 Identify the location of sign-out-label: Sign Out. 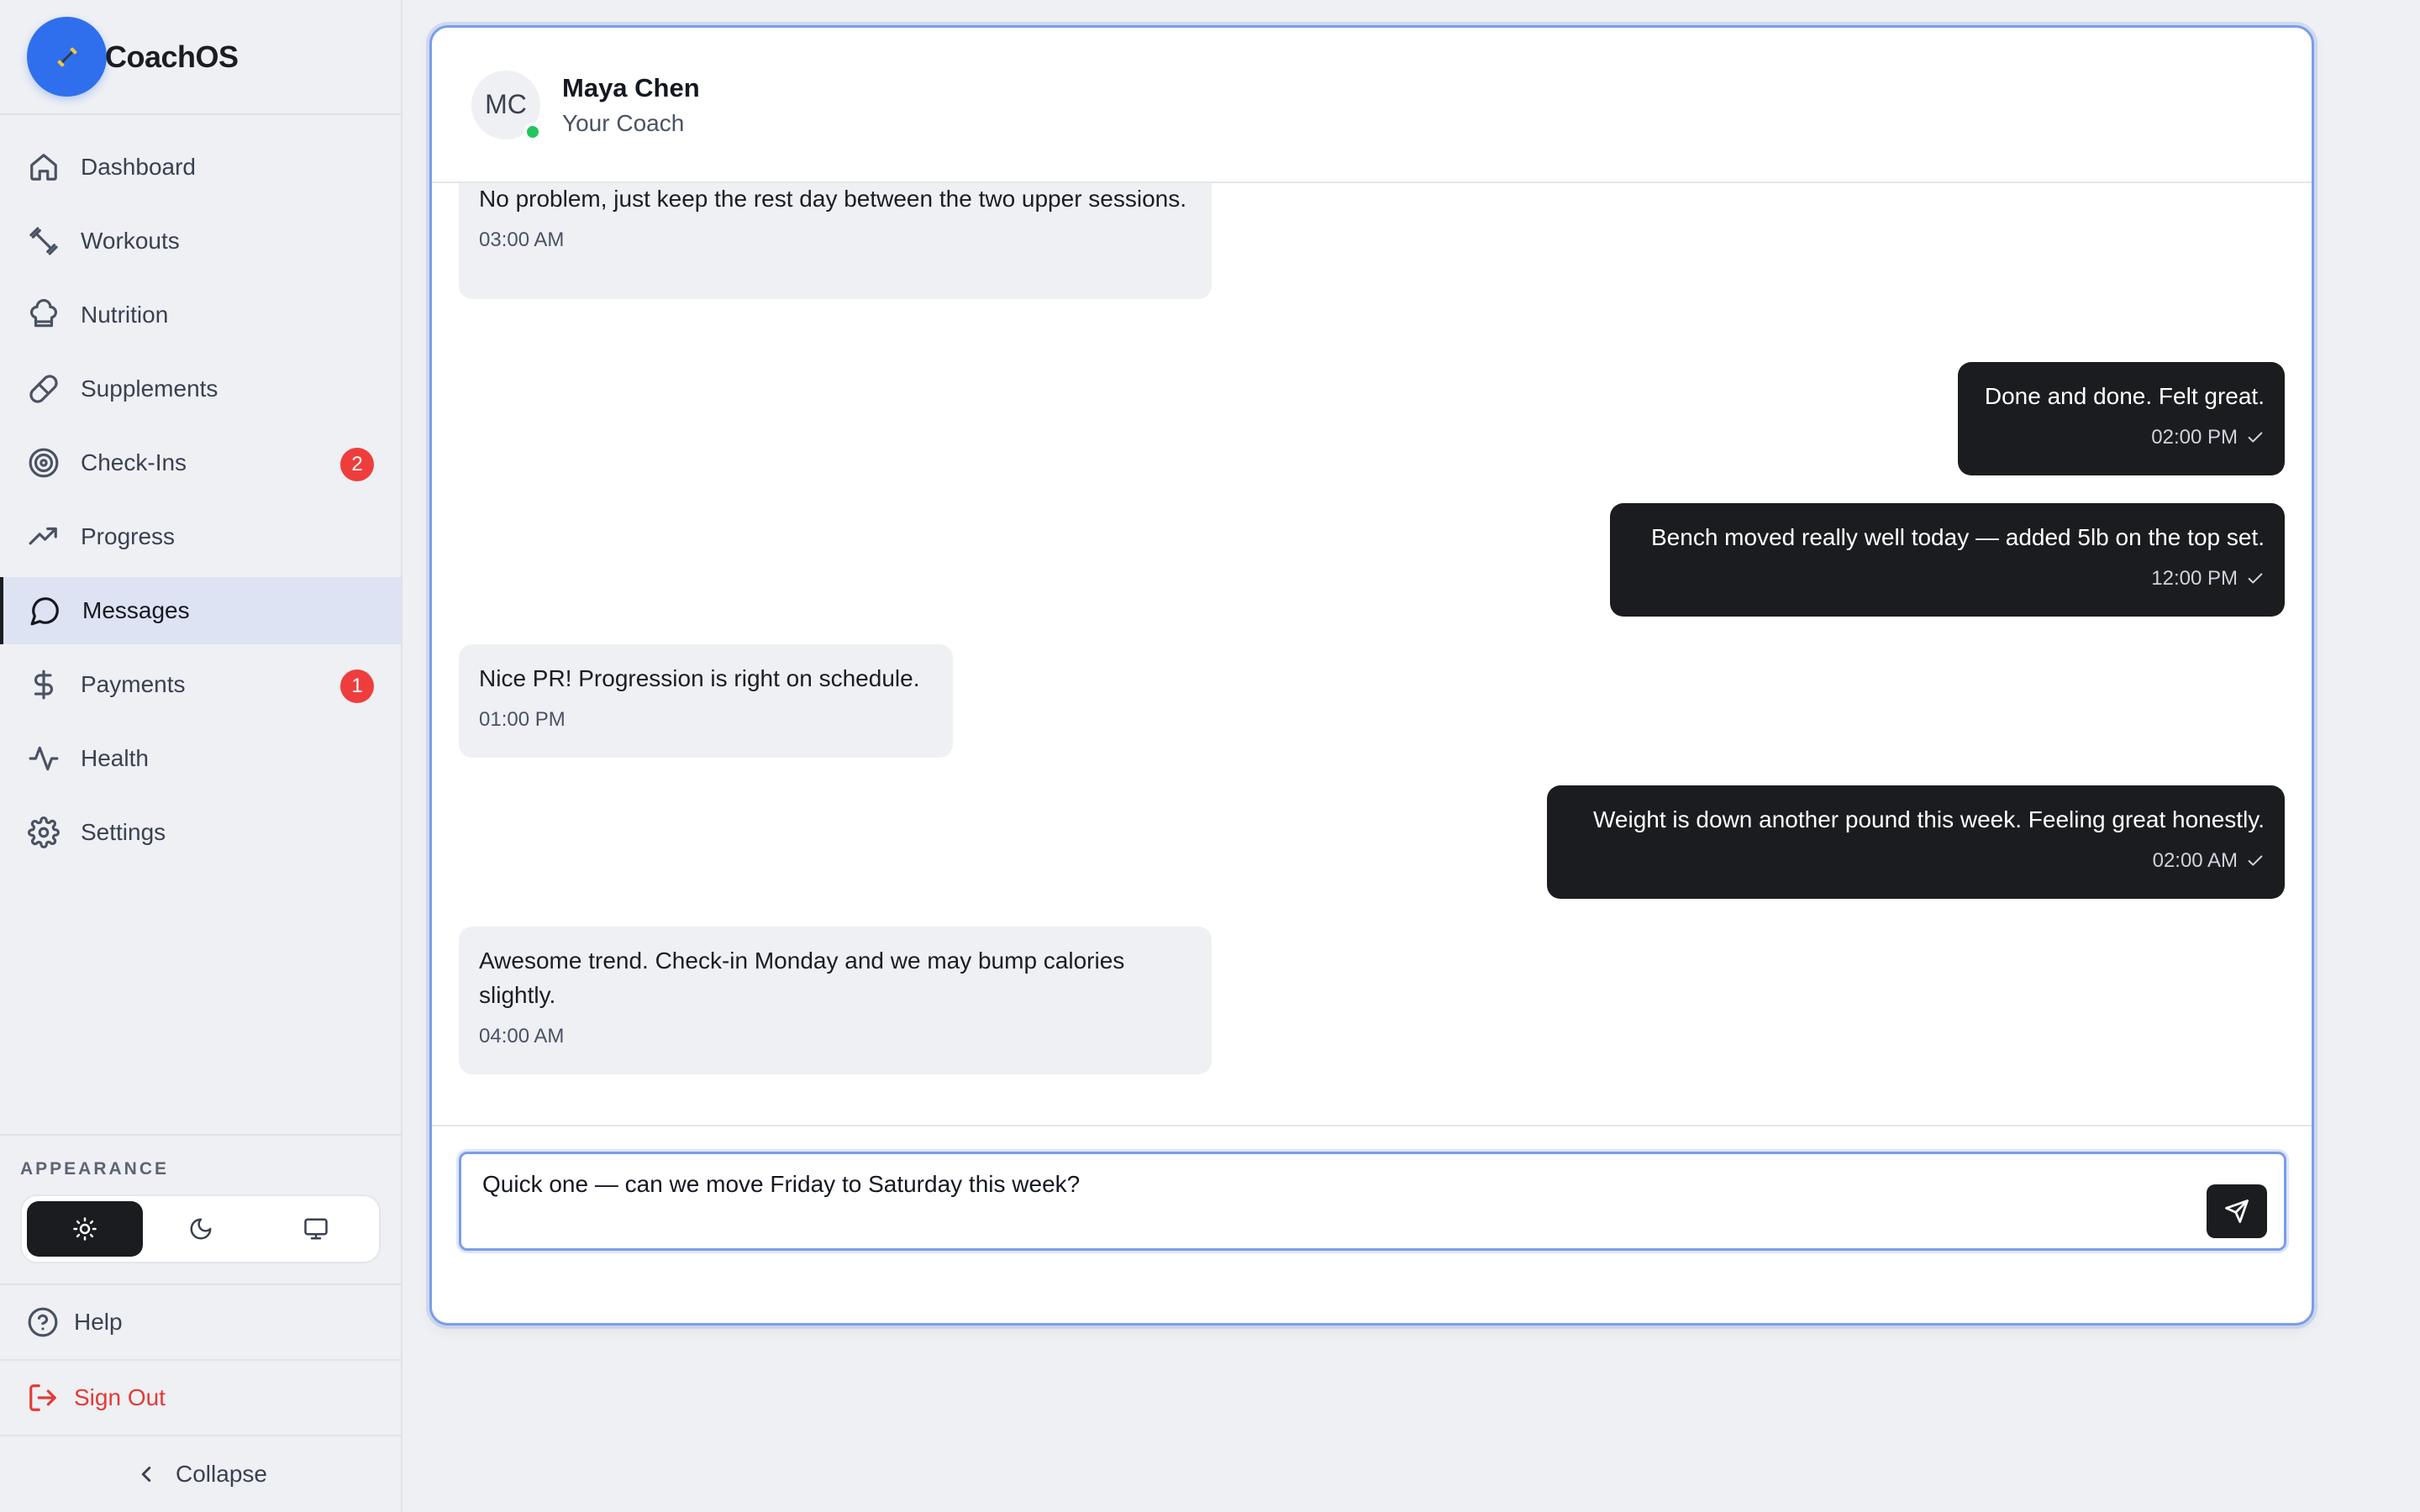
(120, 1397).